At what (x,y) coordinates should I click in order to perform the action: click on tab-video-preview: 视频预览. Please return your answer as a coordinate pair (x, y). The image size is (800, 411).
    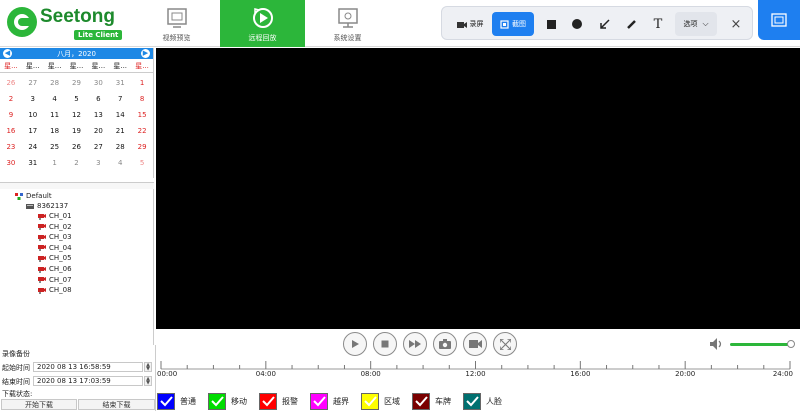
    Looking at the image, I should click on (176, 23).